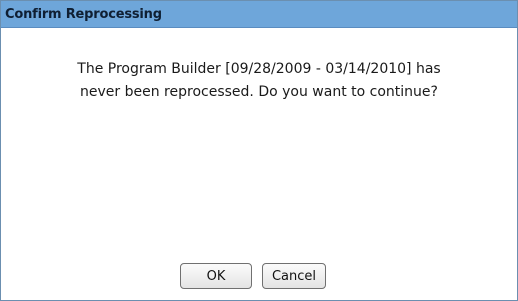  Describe the element at coordinates (83, 14) in the screenshot. I see `dialog-title: Confirm Reprocessing` at that location.